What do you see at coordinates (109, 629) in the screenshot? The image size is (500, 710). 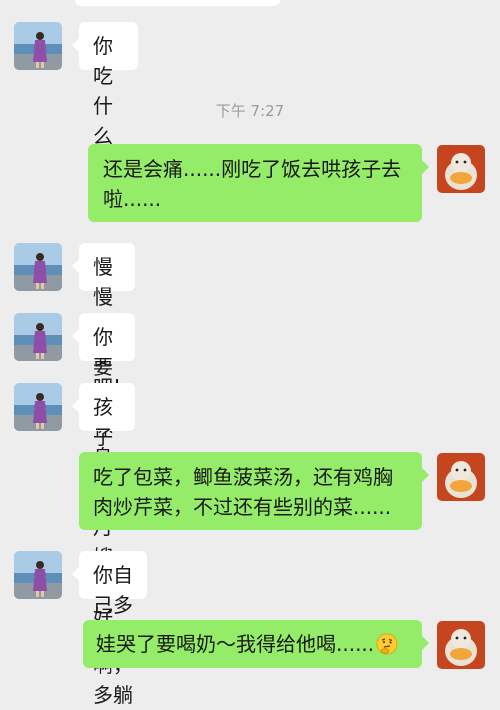 I see `message-bubble: 你自己多休息啊，多躺` at bounding box center [109, 629].